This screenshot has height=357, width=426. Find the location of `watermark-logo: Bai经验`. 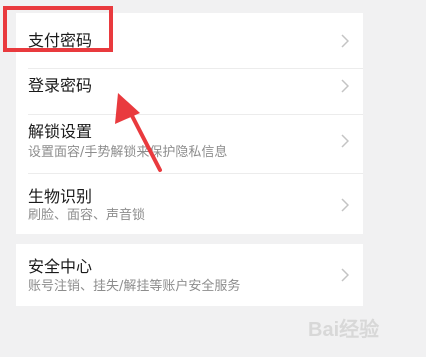

watermark-logo: Bai经验 is located at coordinates (343, 329).